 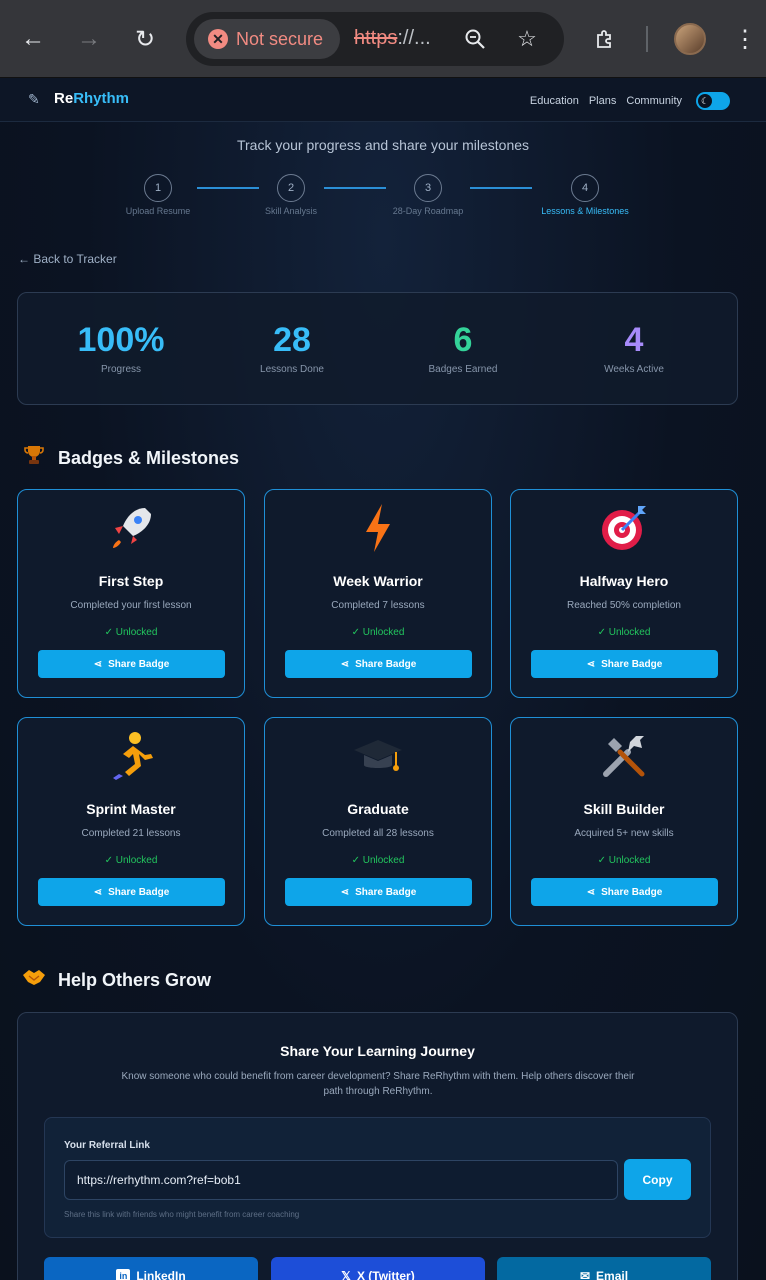 I want to click on moon-icon: ☾, so click(x=705, y=101).